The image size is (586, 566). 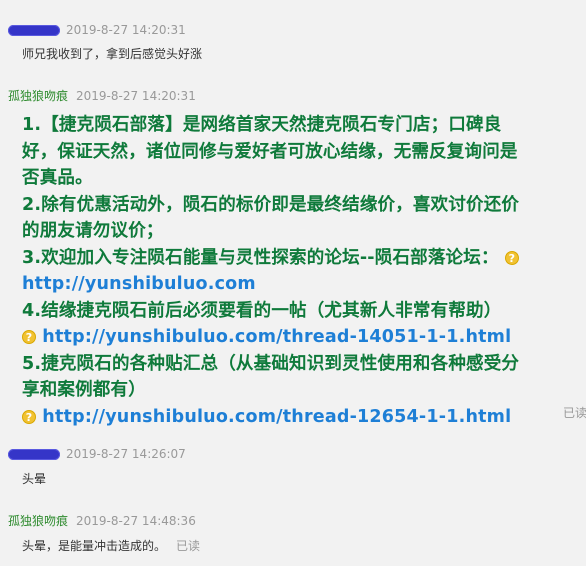 I want to click on message-header: 2019-8-27 14:26:07, so click(x=97, y=454).